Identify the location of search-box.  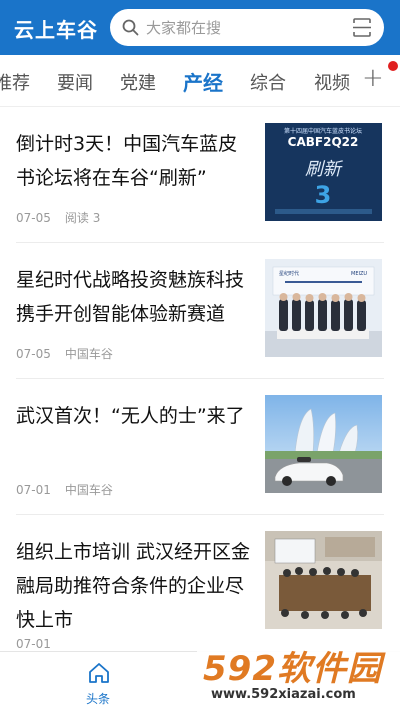
(247, 27).